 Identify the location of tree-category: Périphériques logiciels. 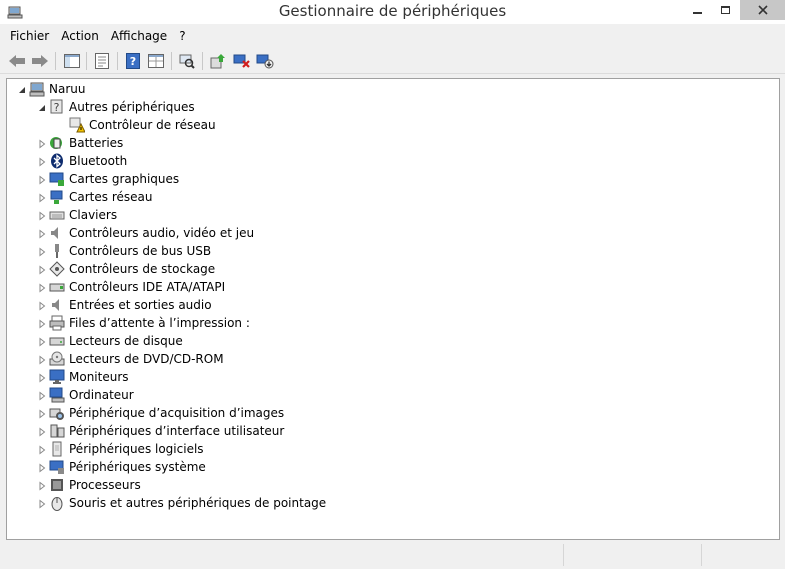
(393, 449).